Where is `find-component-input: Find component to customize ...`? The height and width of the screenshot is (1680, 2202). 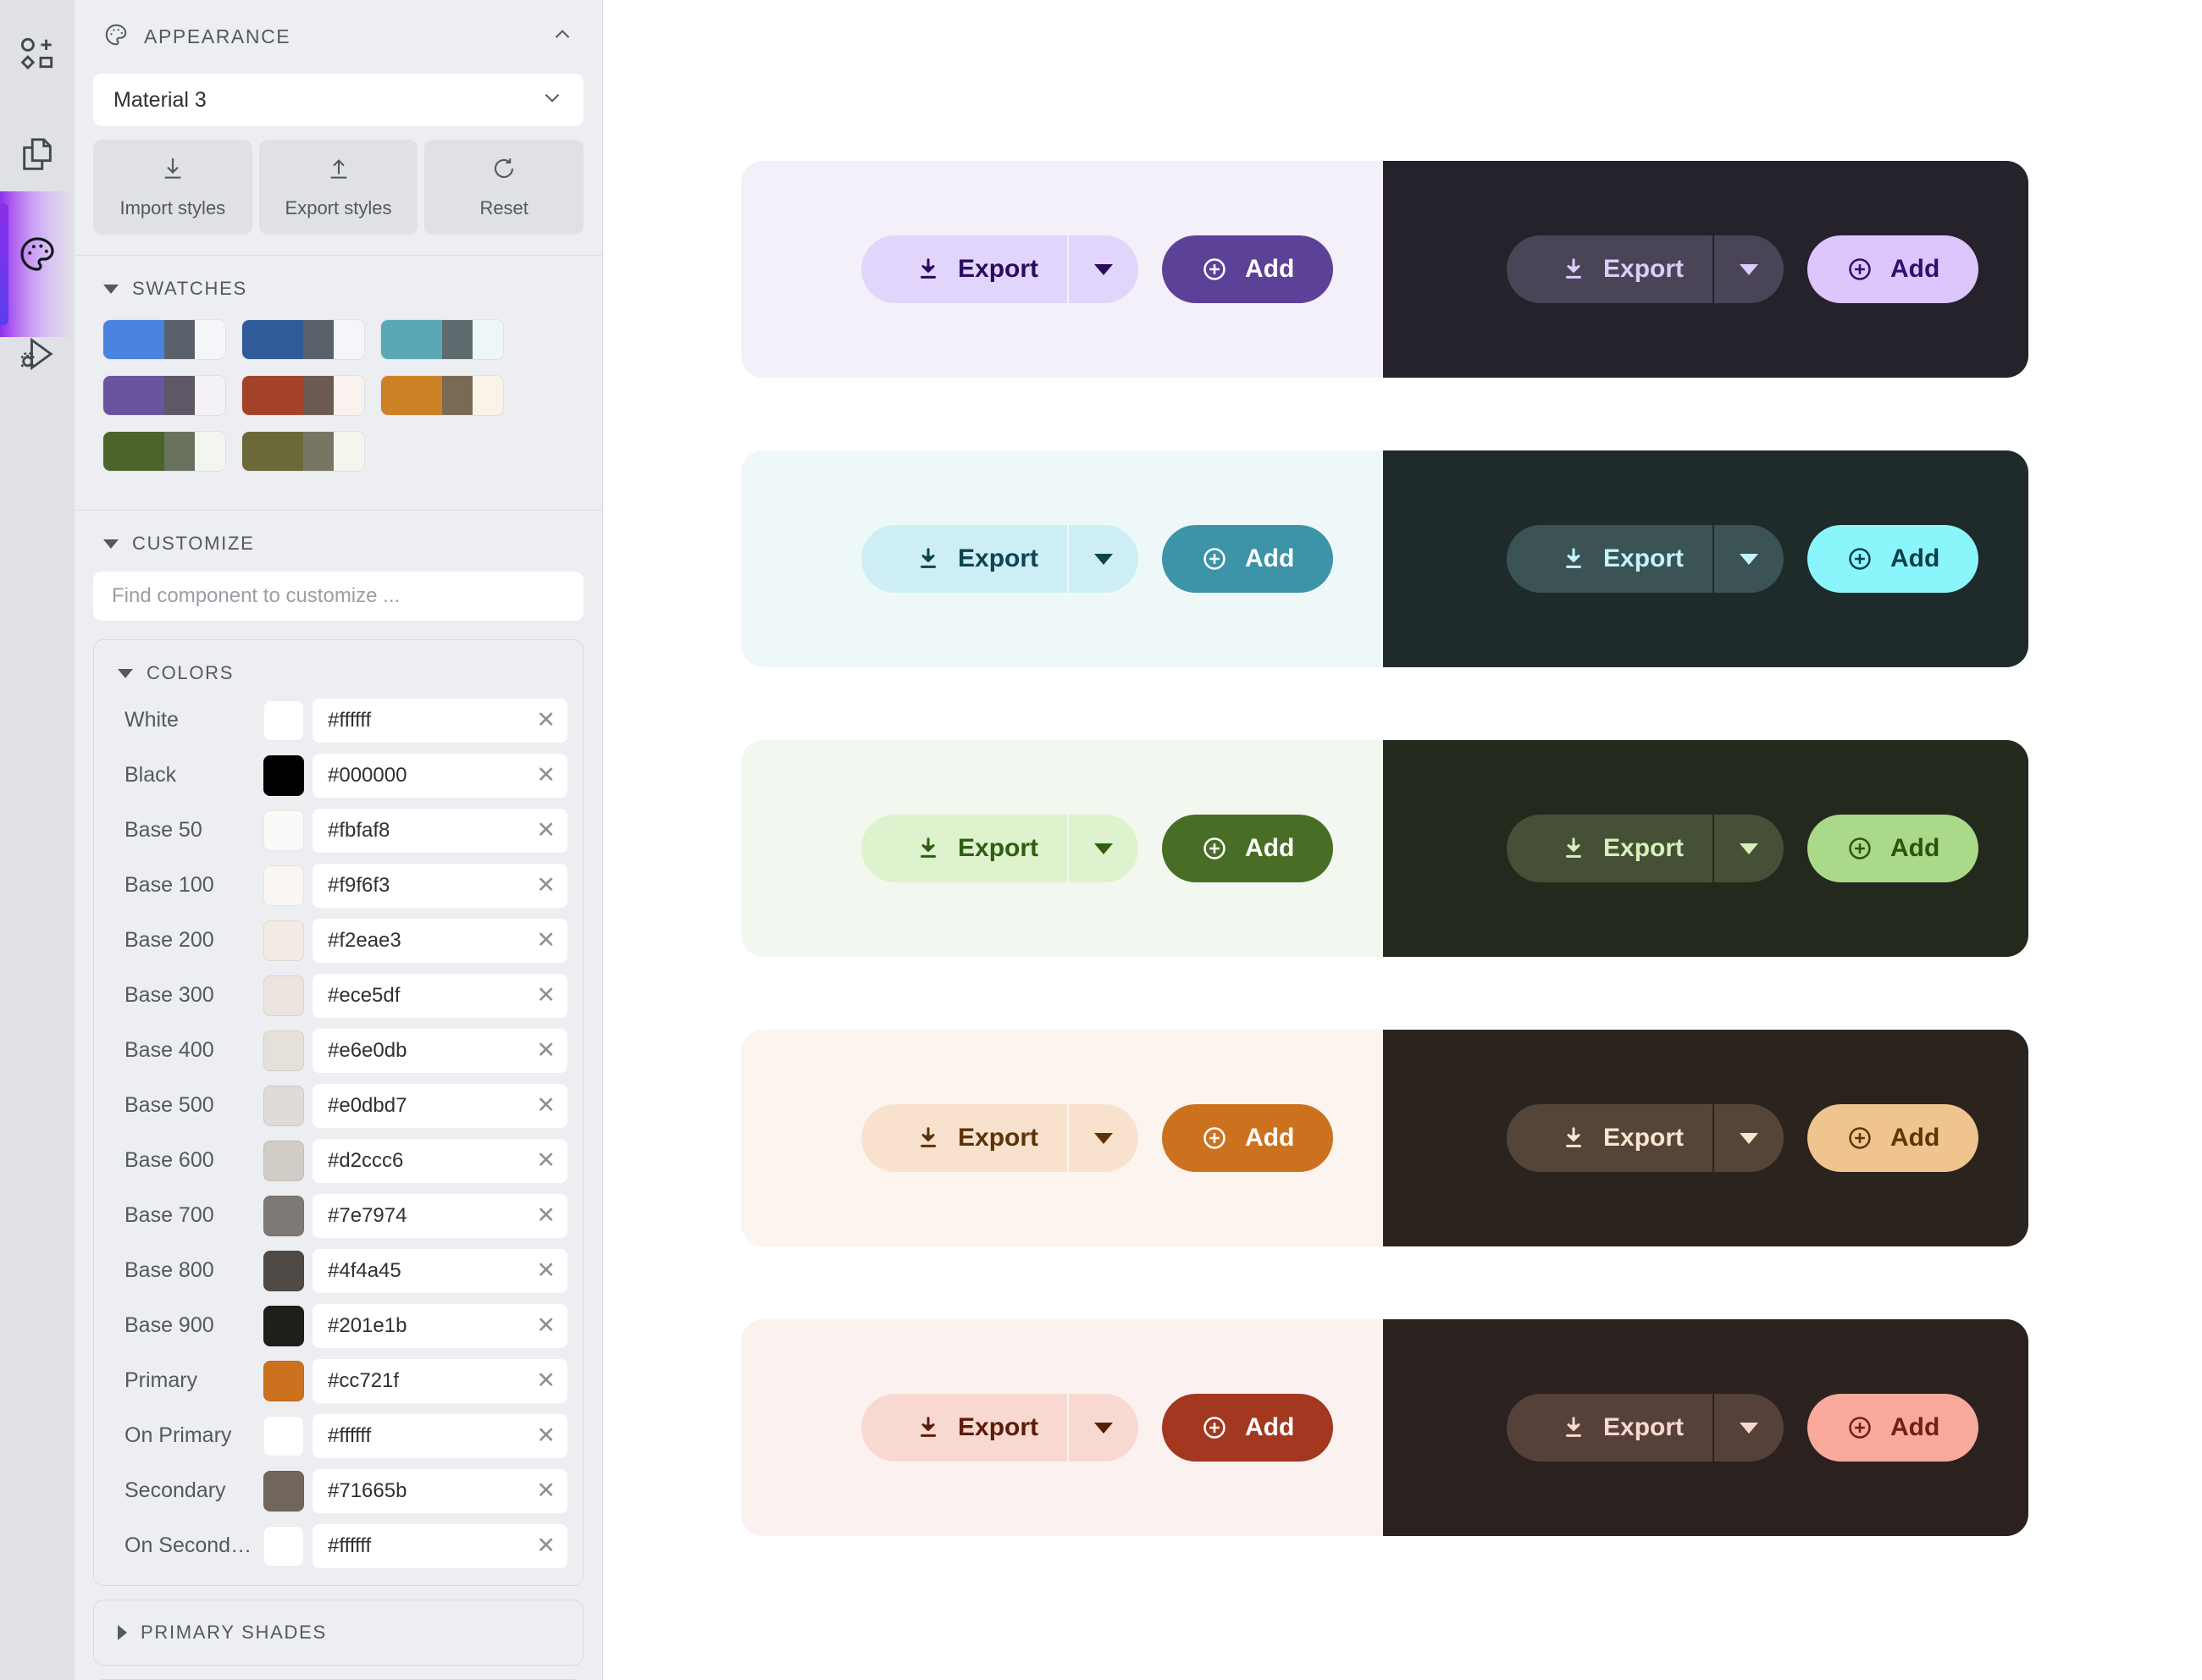 find-component-input: Find component to customize ... is located at coordinates (338, 596).